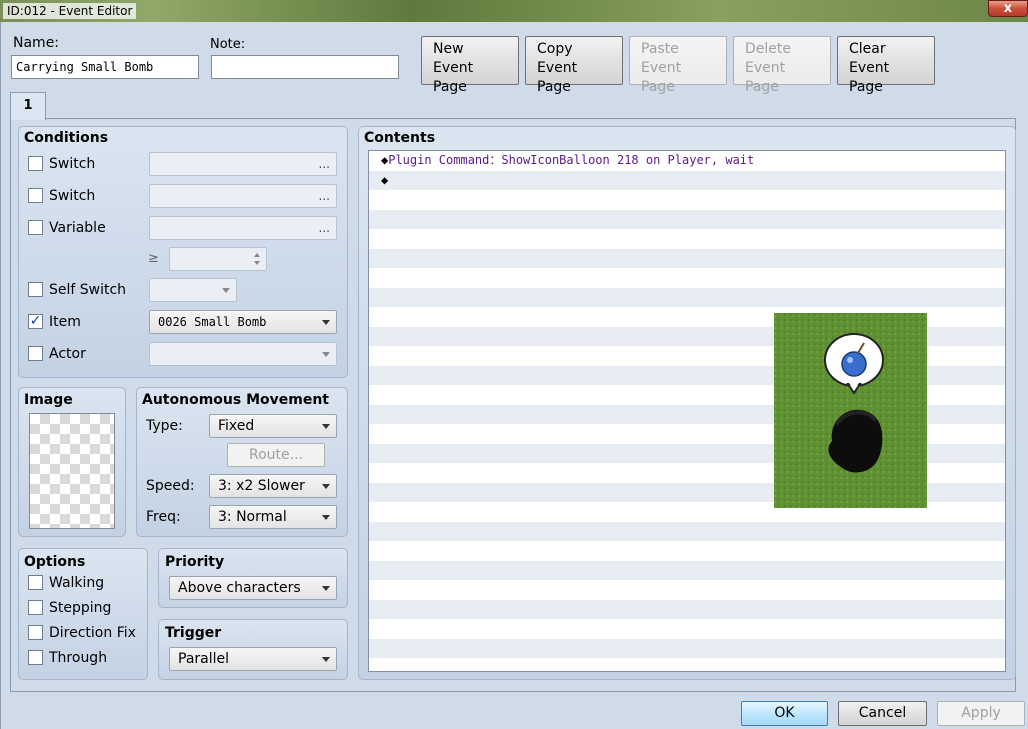 This screenshot has height=729, width=1028. Describe the element at coordinates (28, 106) in the screenshot. I see `tab-page-1: 1` at that location.